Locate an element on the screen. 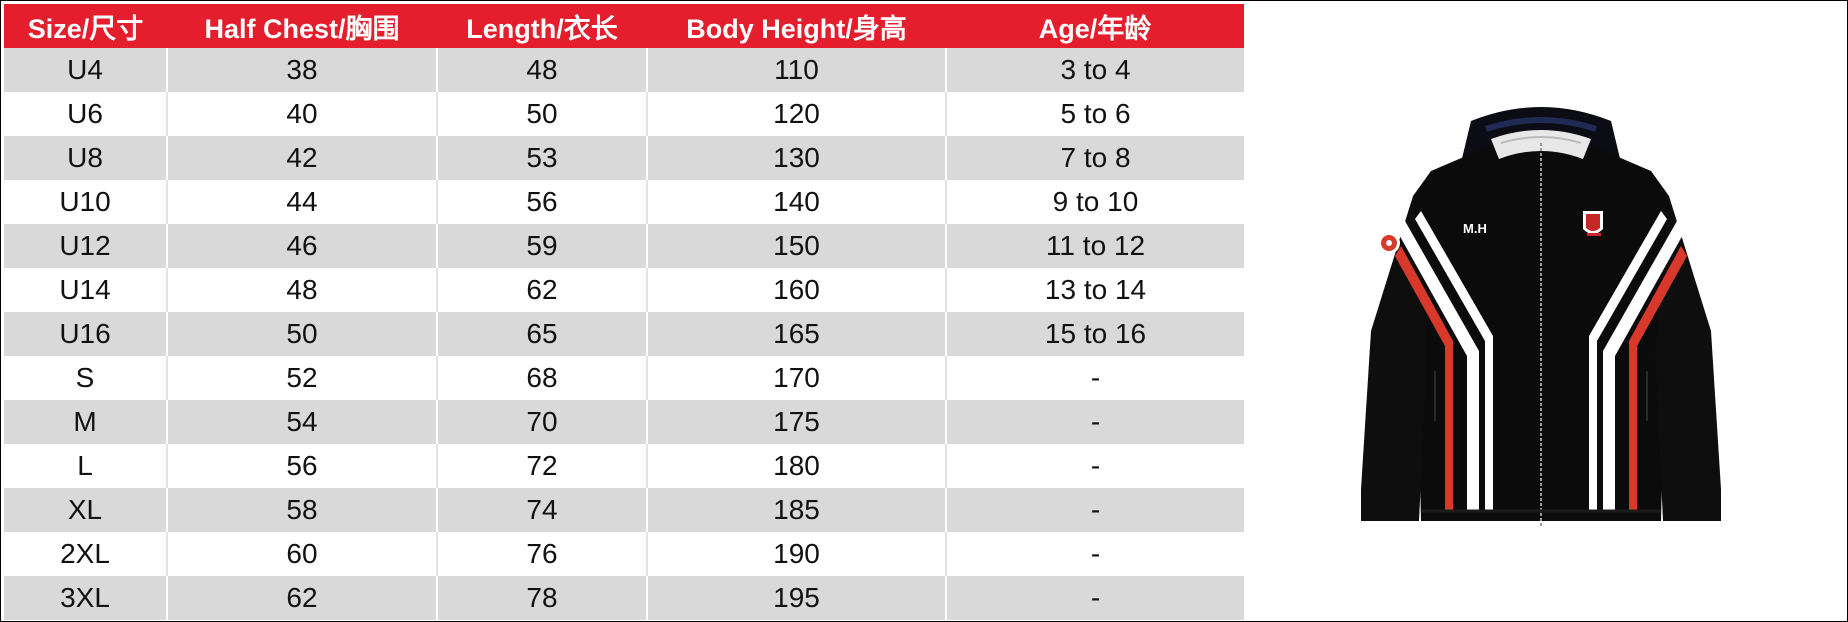 The width and height of the screenshot is (1848, 622). cell-size: XL is located at coordinates (86, 510).